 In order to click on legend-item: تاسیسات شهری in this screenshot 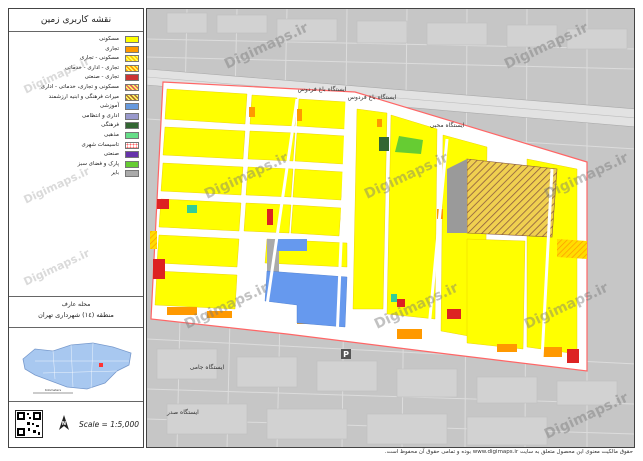, I will do `click(76, 146)`.